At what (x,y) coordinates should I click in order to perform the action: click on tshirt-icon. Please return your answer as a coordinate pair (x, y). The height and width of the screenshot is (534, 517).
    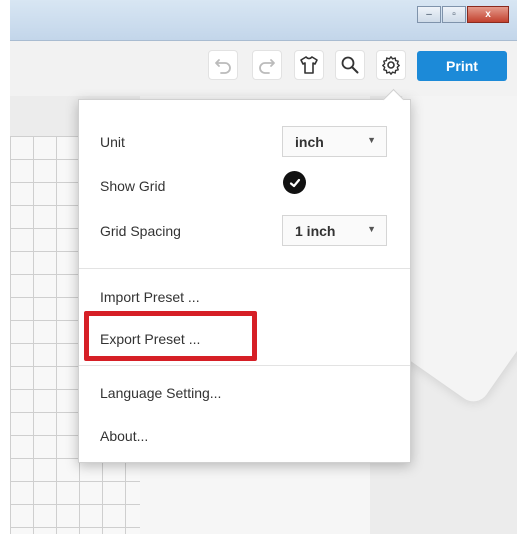
    Looking at the image, I should click on (309, 65).